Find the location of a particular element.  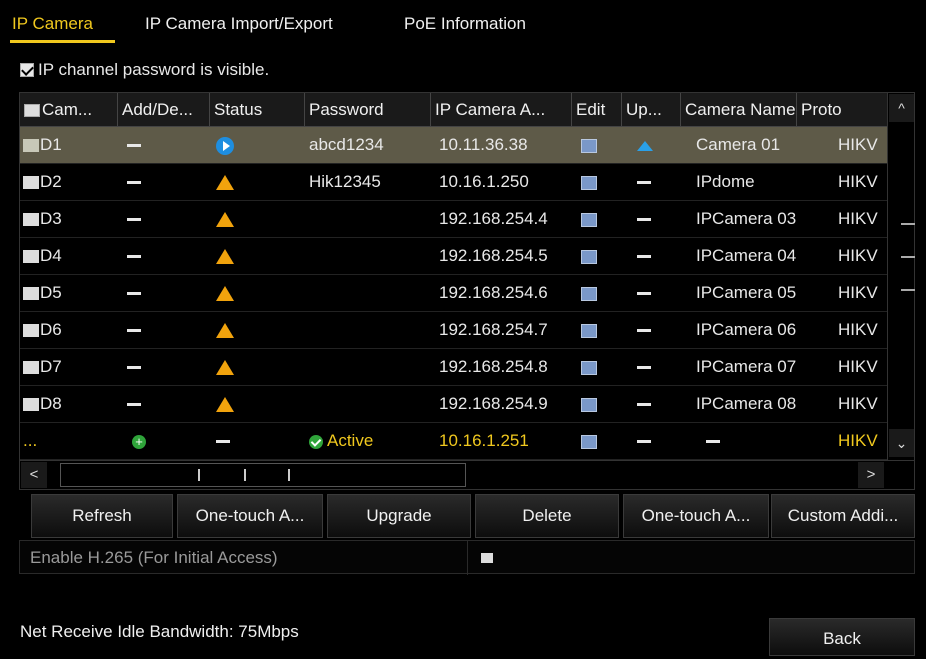

upgrade-arrow-icon is located at coordinates (645, 145).